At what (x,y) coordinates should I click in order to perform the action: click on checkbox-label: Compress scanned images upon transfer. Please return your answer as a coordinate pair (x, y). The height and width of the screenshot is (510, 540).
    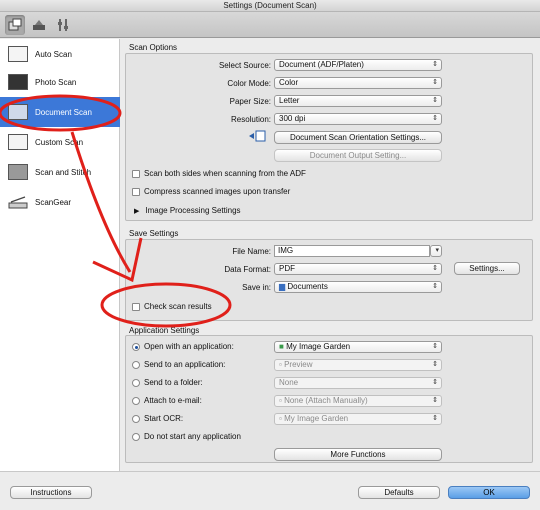
    Looking at the image, I should click on (217, 191).